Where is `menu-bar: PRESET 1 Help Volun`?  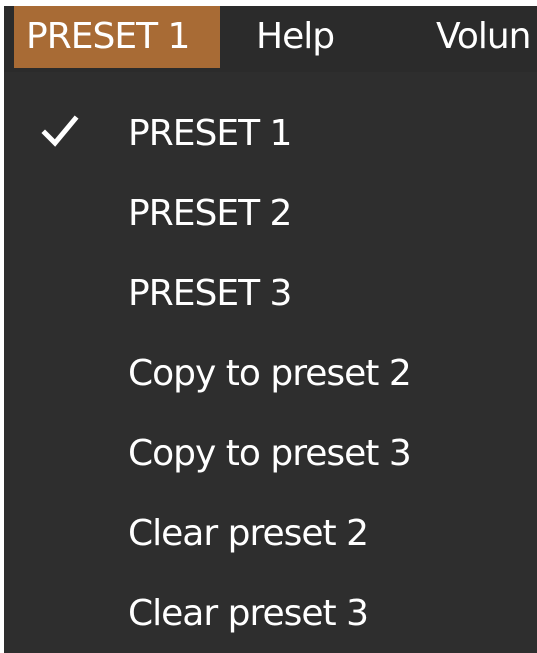 menu-bar: PRESET 1 Help Volun is located at coordinates (270, 39).